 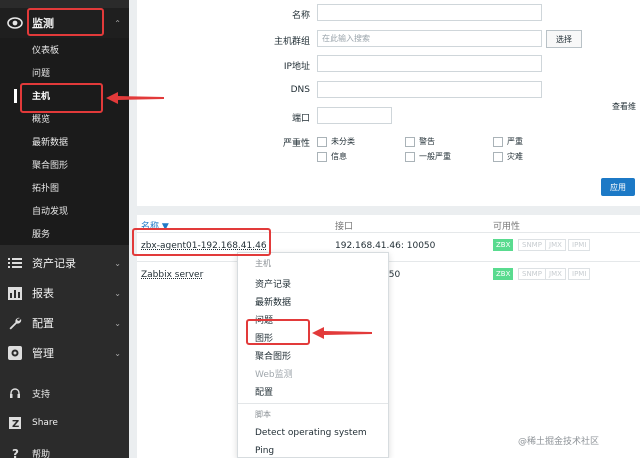 What do you see at coordinates (313, 403) in the screenshot?
I see `menu-divider` at bounding box center [313, 403].